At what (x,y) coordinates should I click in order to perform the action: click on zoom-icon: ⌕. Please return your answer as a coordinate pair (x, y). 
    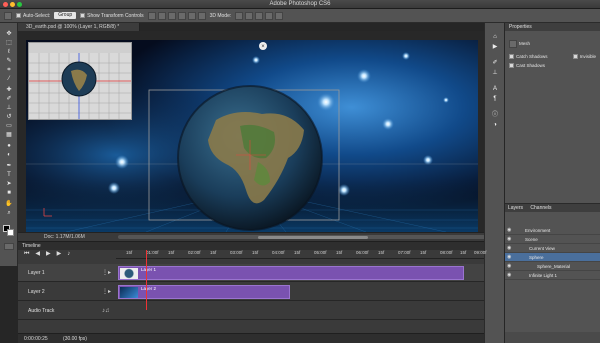
    Looking at the image, I should click on (9, 213).